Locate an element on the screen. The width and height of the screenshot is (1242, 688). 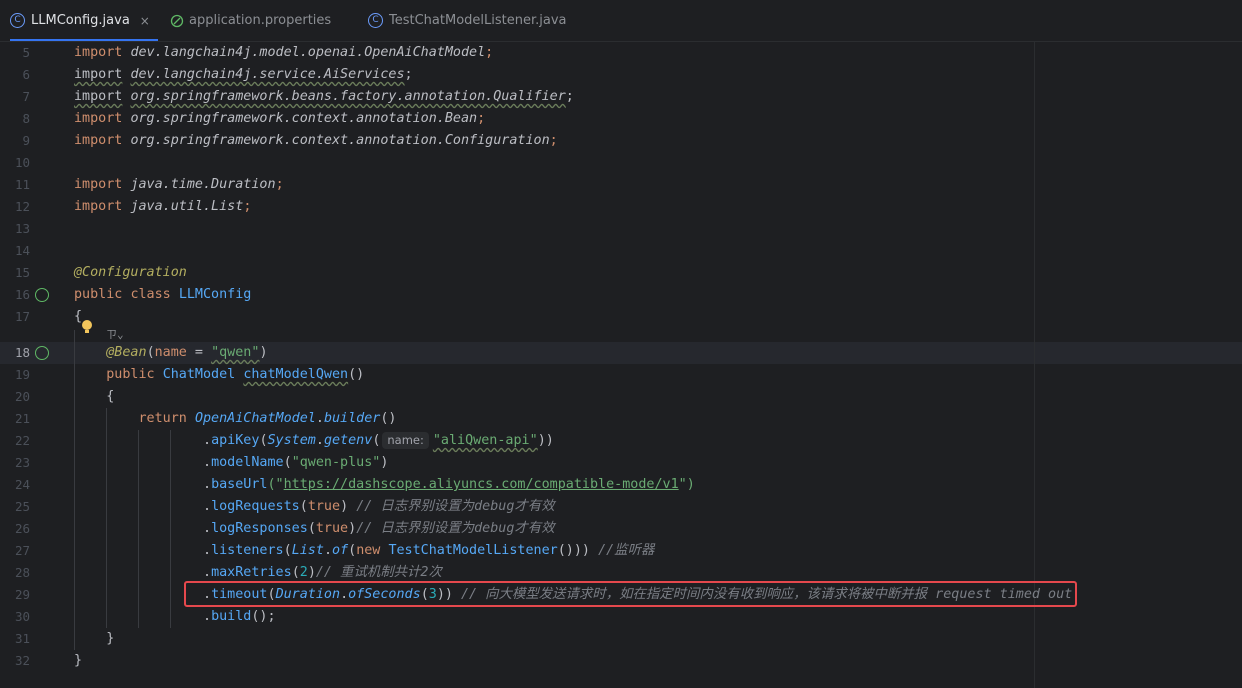
tab-testchatmodellistener: C TestChatModelListener.java is located at coordinates (467, 20).